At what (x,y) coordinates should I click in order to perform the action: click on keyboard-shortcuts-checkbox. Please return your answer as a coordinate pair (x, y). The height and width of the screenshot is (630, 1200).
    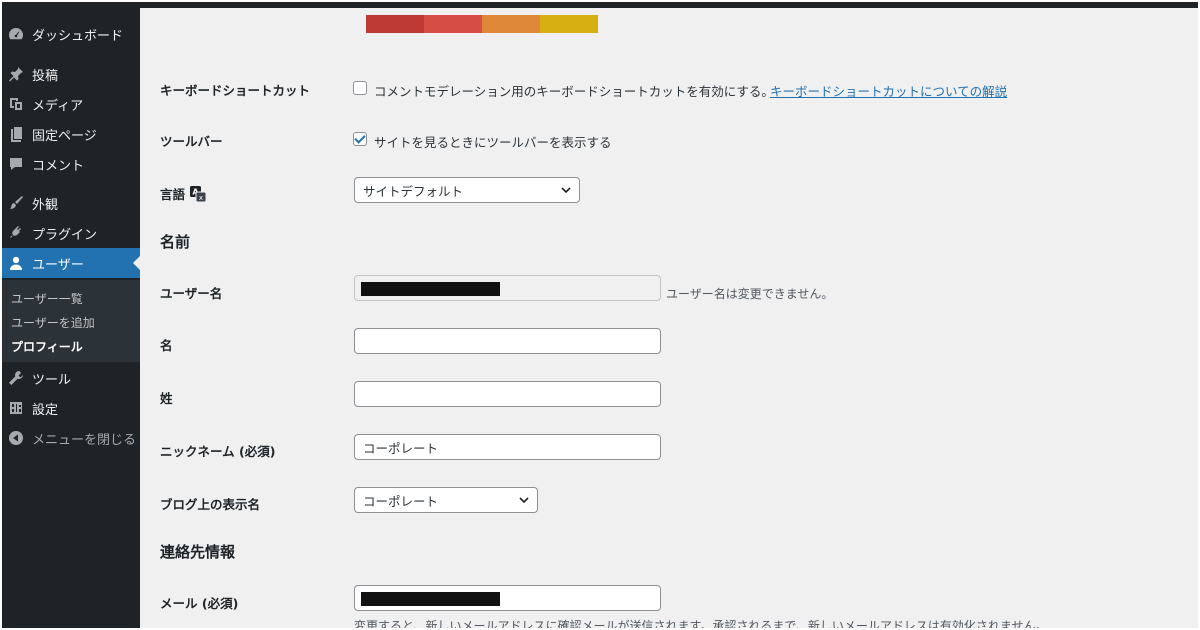
    Looking at the image, I should click on (360, 88).